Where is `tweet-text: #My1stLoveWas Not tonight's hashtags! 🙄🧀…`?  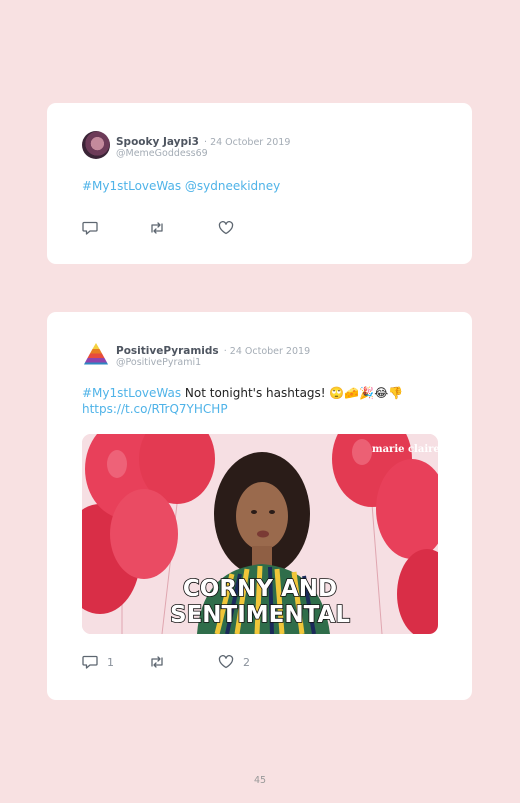
tweet-text: #My1stLoveWas Not tonight's hashtags! 🙄🧀… is located at coordinates (262, 401).